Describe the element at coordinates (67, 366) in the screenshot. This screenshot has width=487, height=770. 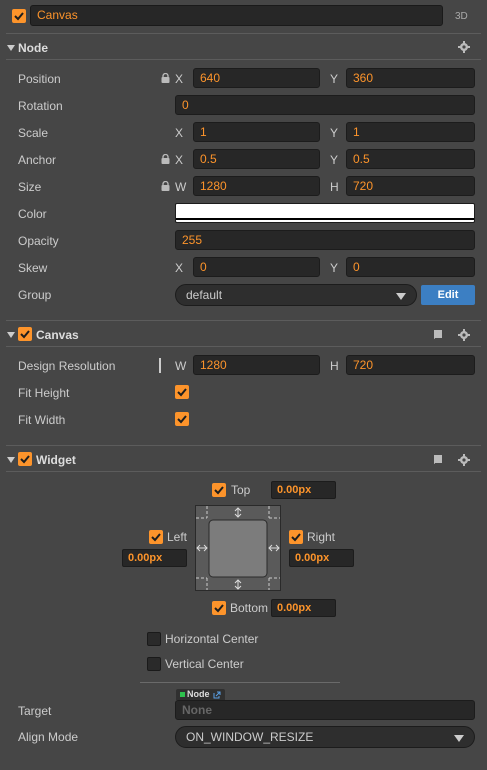
I see `design-resolution-label: Design Resolution` at that location.